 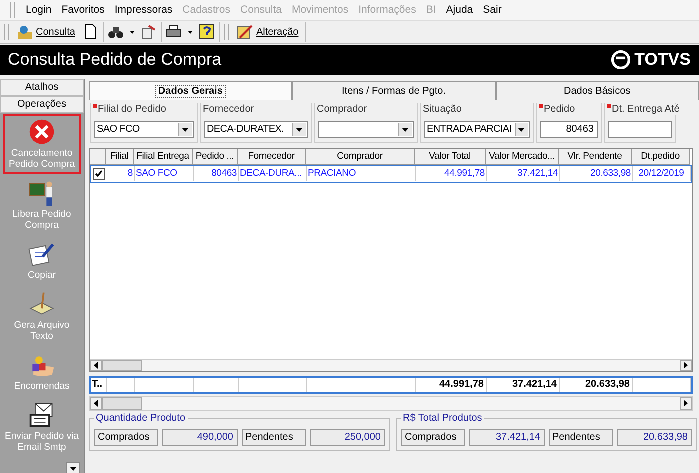 I want to click on value-field: 37.421,14, so click(x=506, y=437).